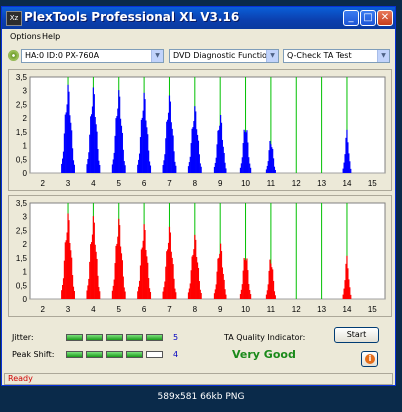  I want to click on status-text: Ready, so click(20, 378).